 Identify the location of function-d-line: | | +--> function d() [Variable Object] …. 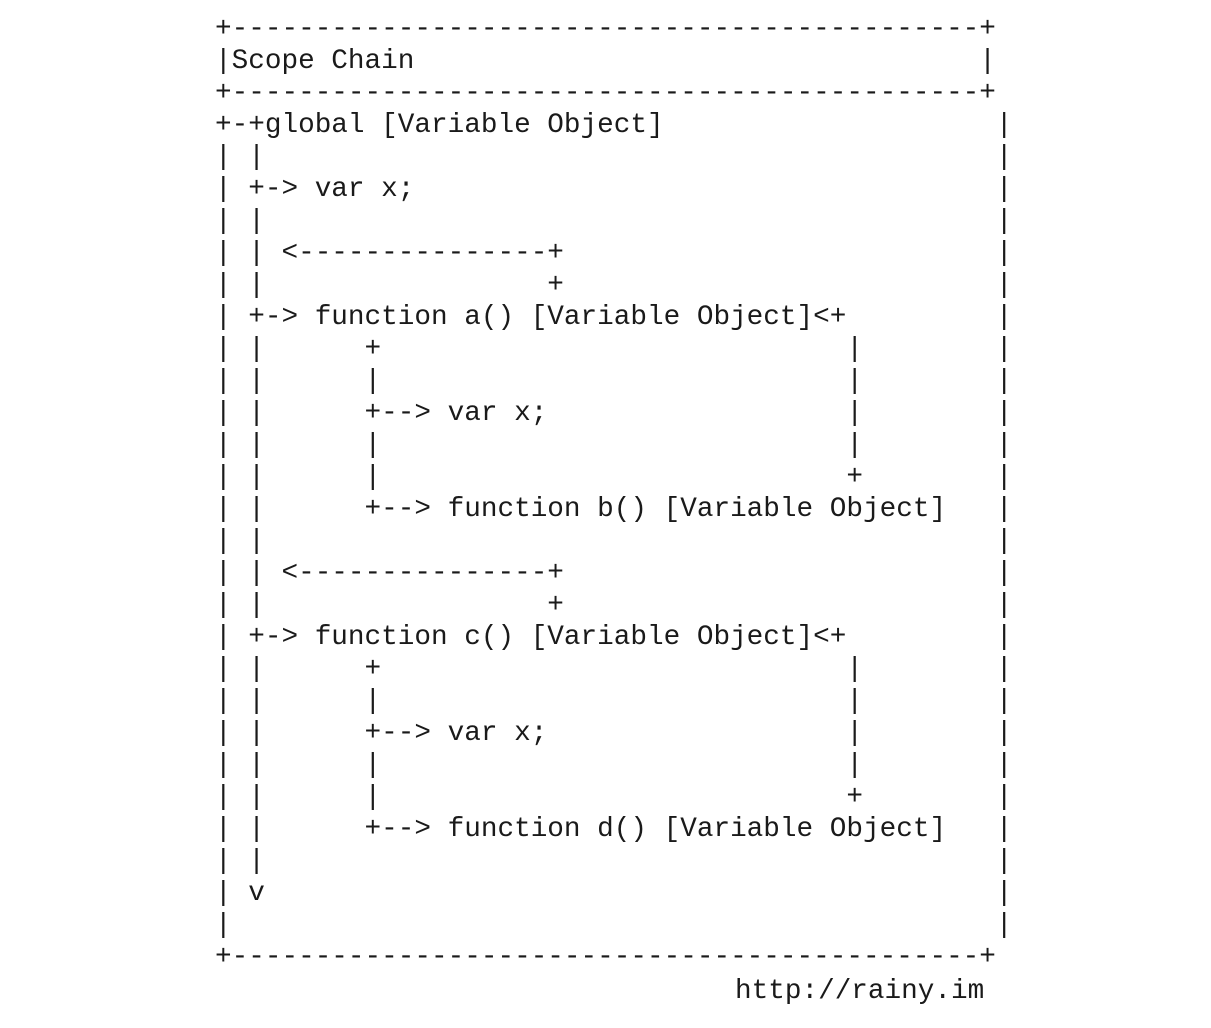
(614, 829).